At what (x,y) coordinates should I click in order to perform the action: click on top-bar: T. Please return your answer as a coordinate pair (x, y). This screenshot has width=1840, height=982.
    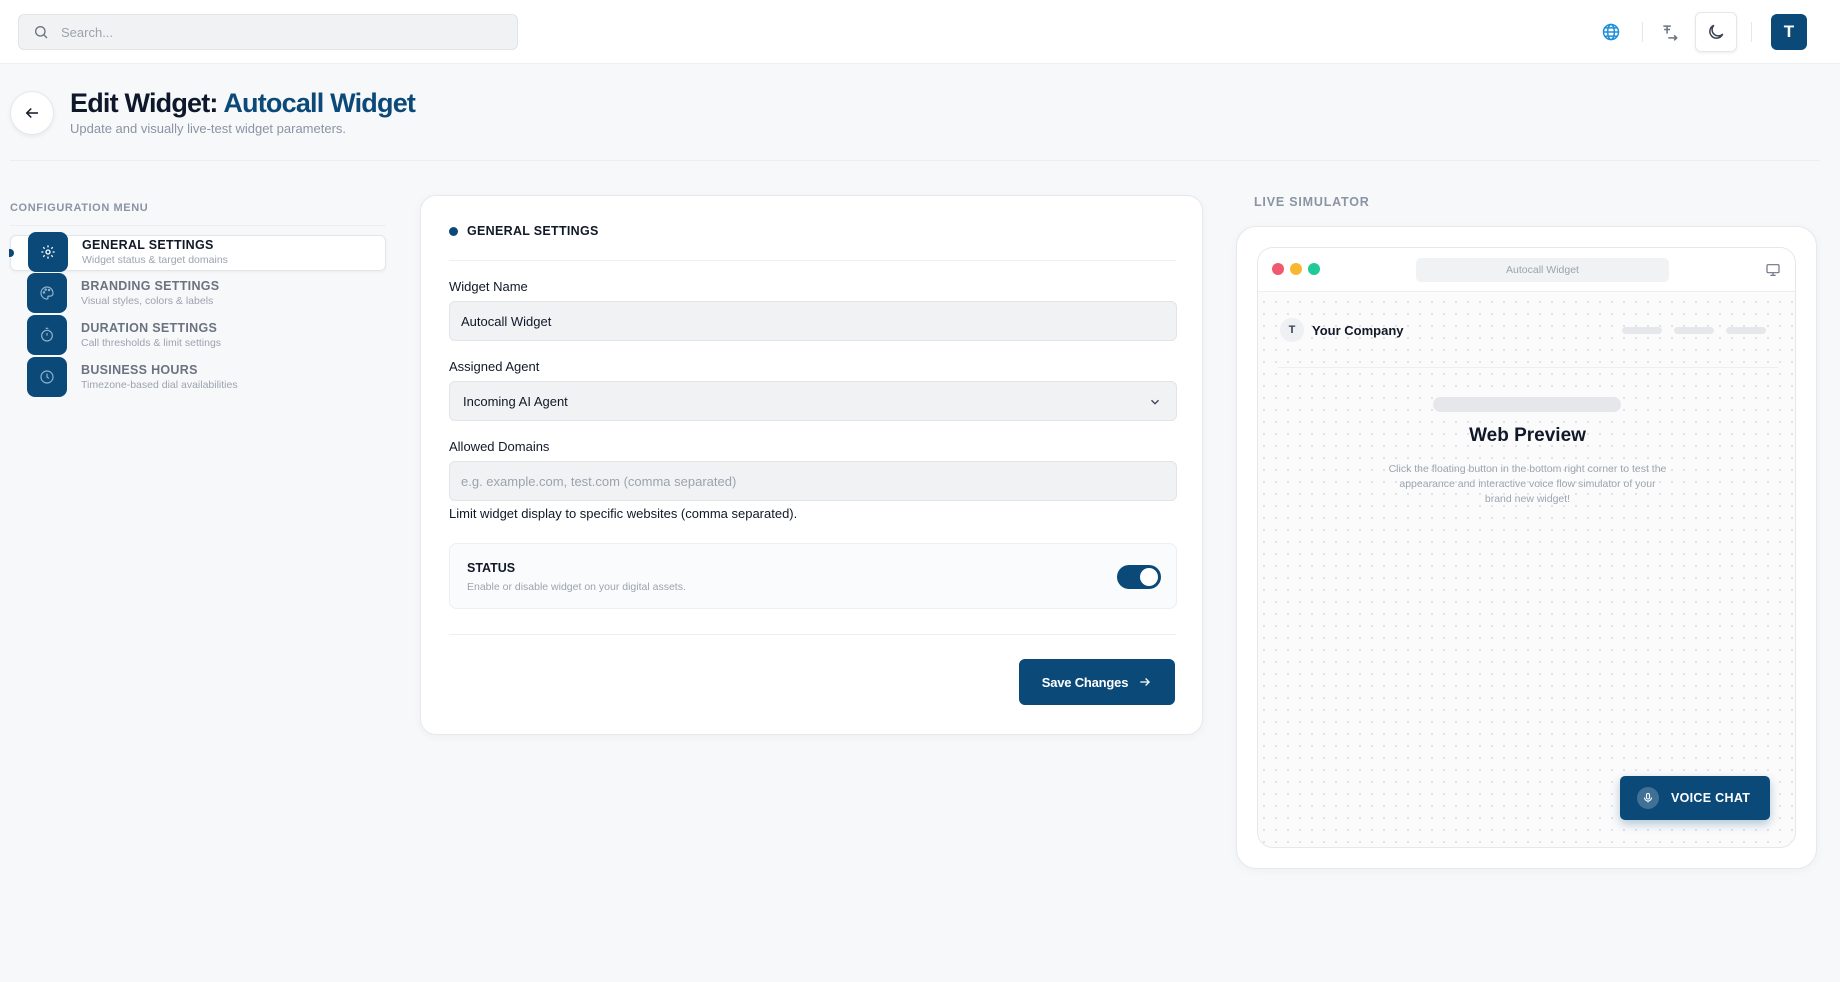
    Looking at the image, I should click on (920, 32).